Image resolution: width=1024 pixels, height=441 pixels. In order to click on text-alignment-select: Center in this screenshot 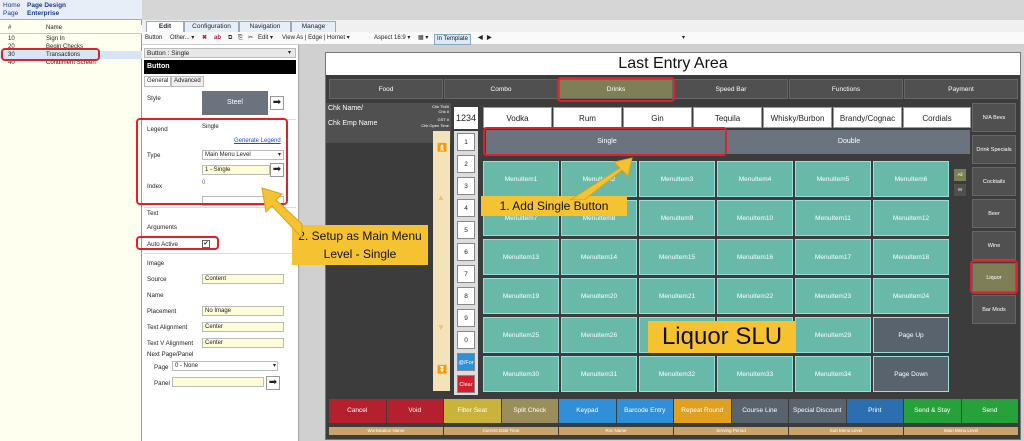, I will do `click(243, 327)`.